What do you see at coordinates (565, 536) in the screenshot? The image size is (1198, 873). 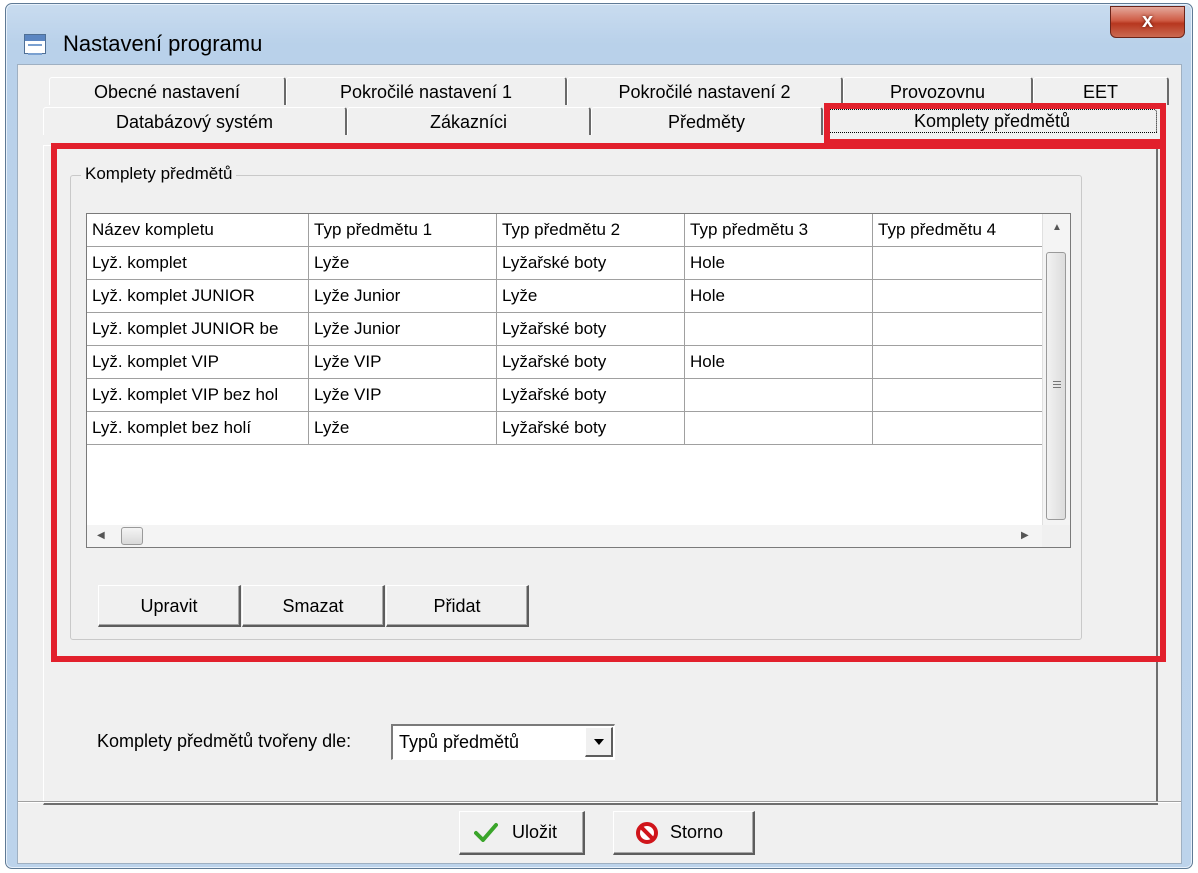 I see `horizontal-scrollbar: ◀ ▶` at bounding box center [565, 536].